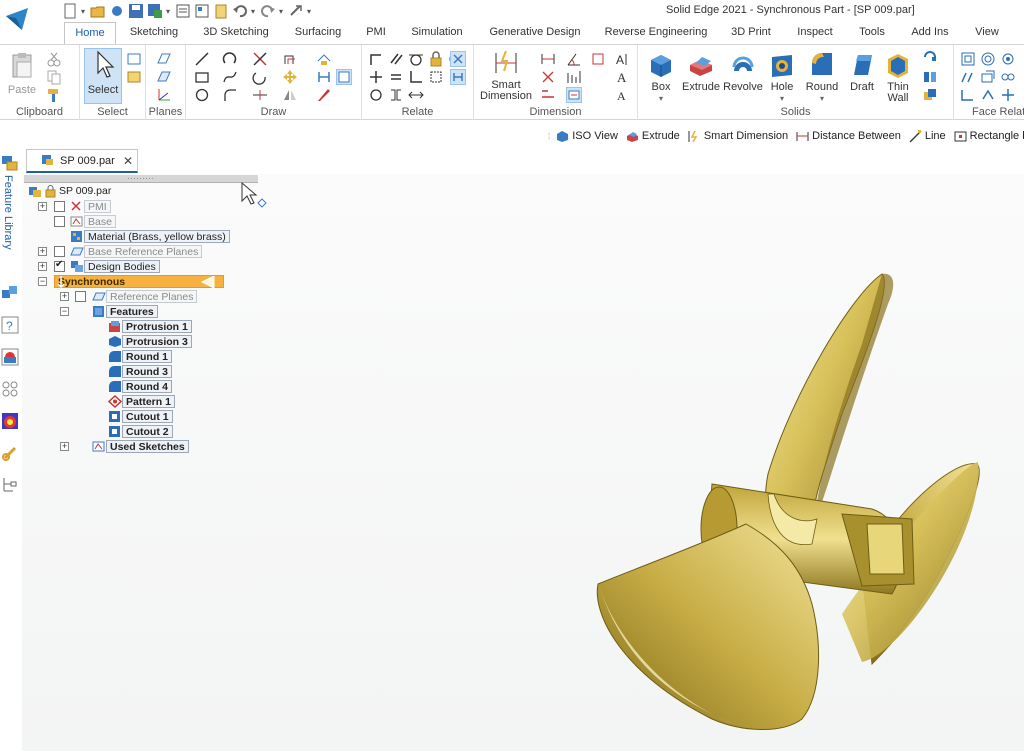  What do you see at coordinates (10, 389) in the screenshot?
I see `variables-icon` at bounding box center [10, 389].